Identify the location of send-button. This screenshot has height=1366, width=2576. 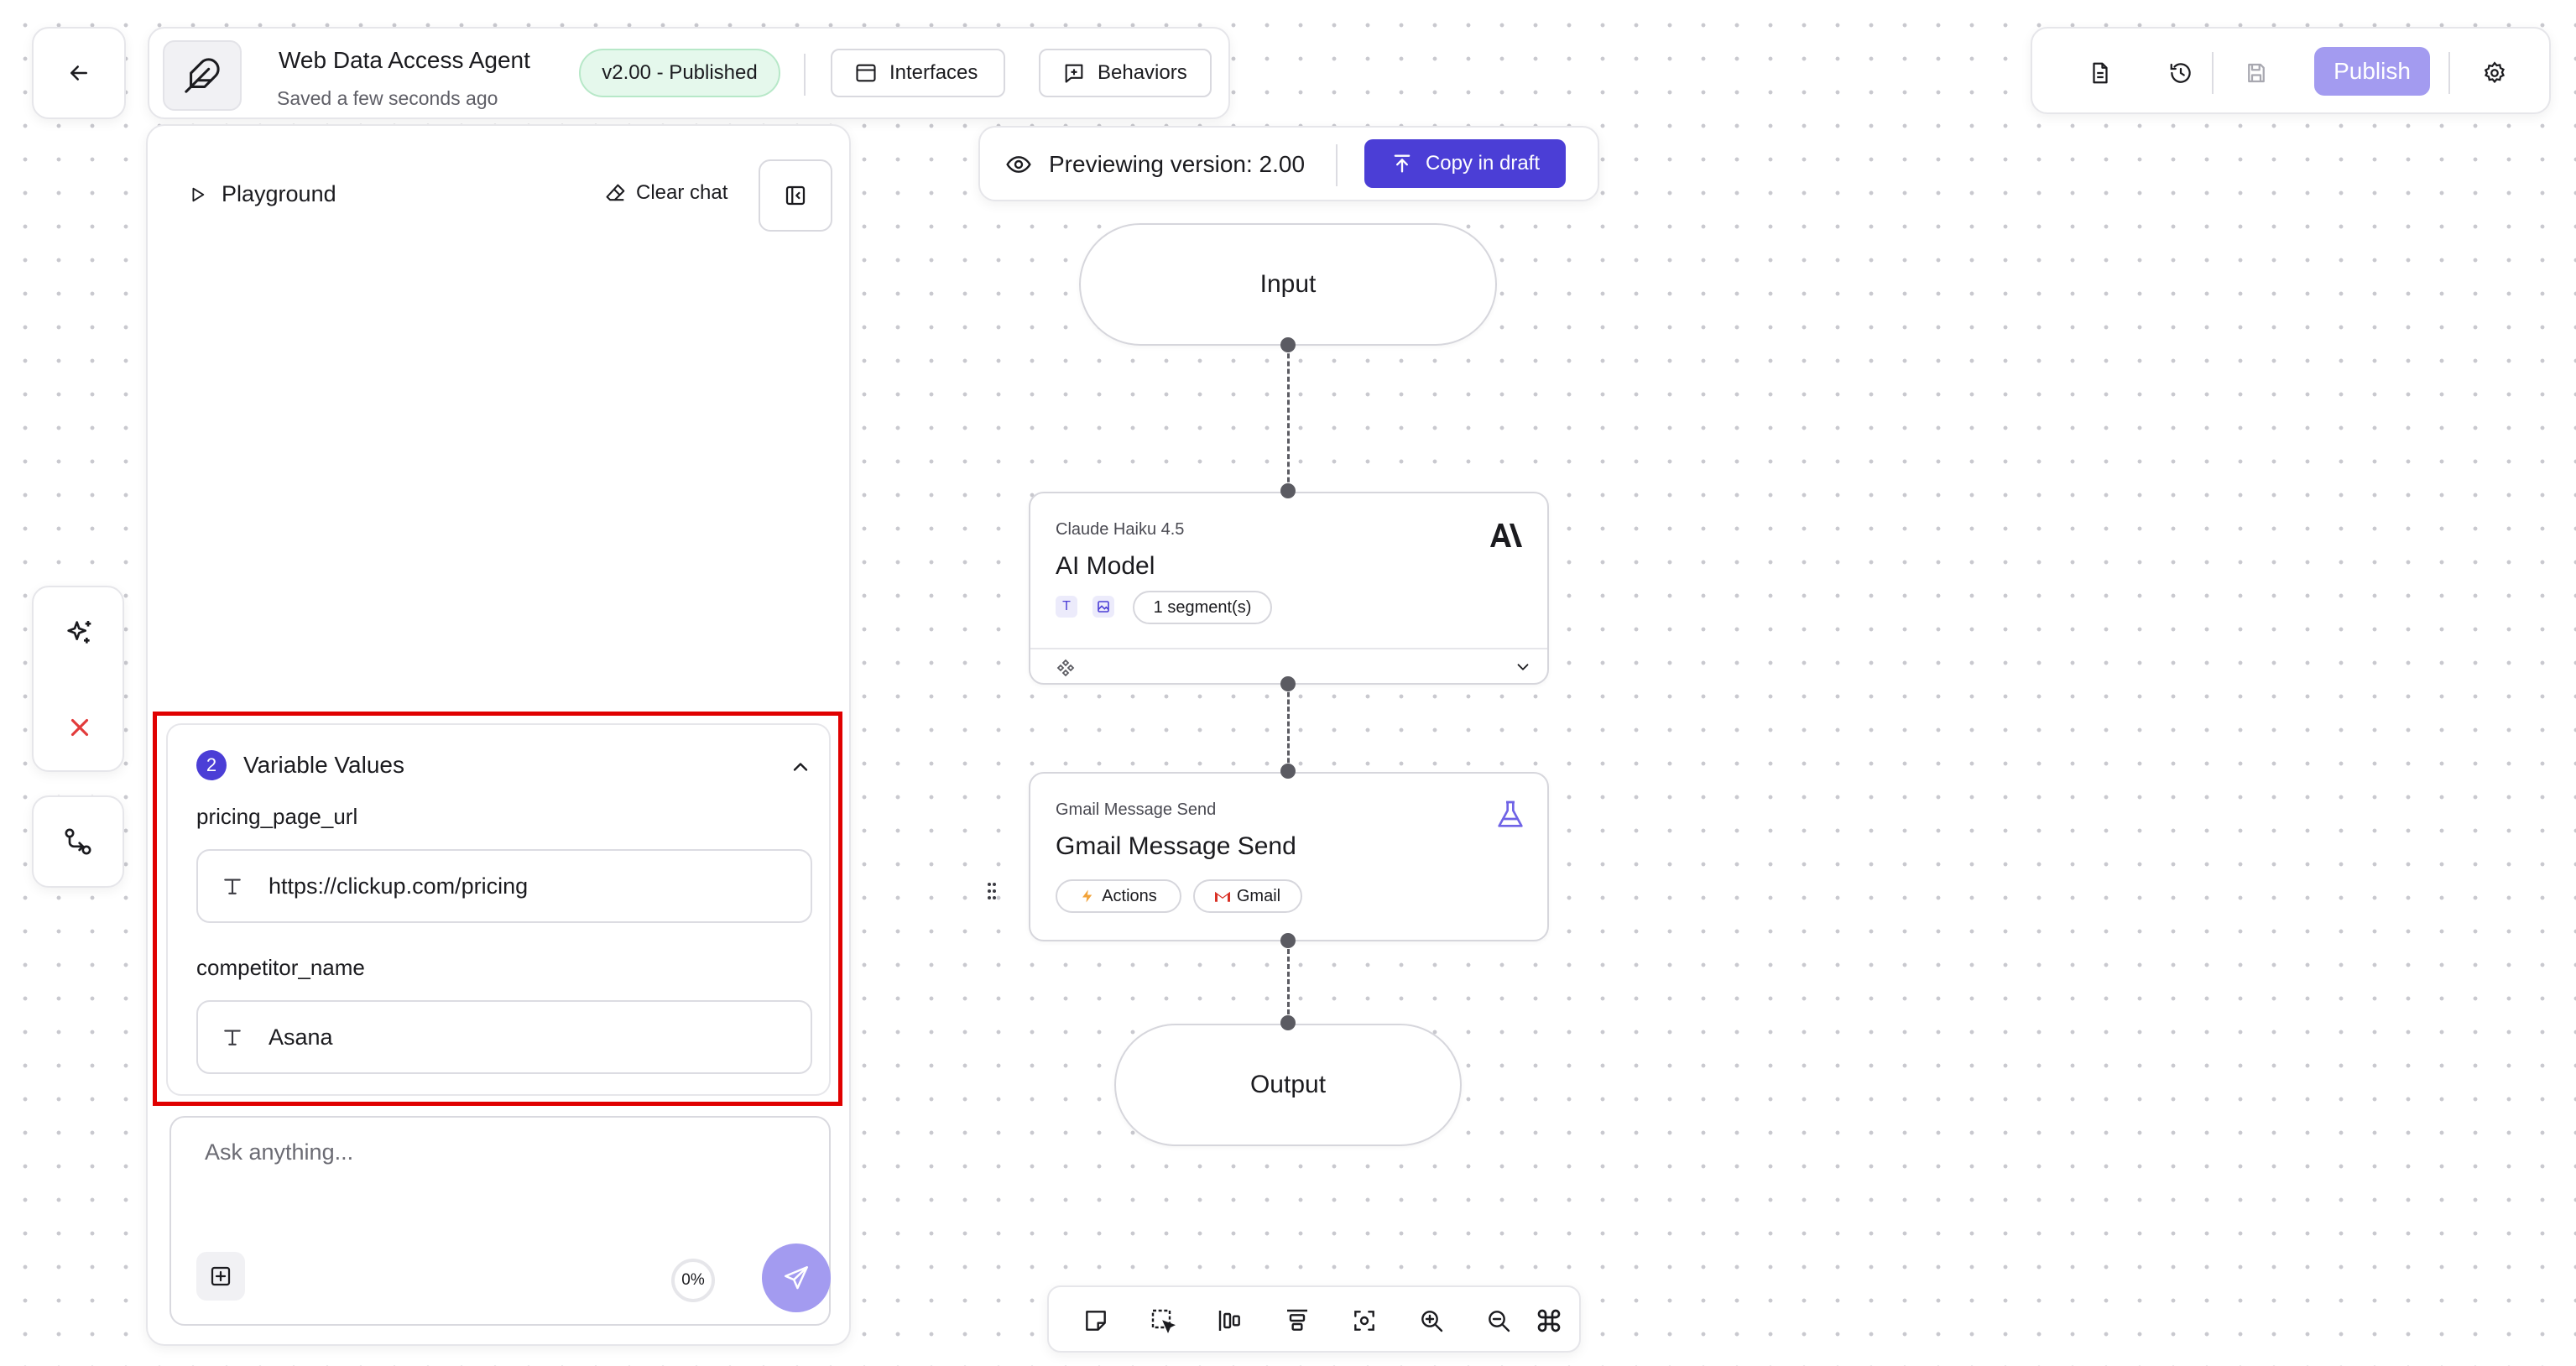
(796, 1277).